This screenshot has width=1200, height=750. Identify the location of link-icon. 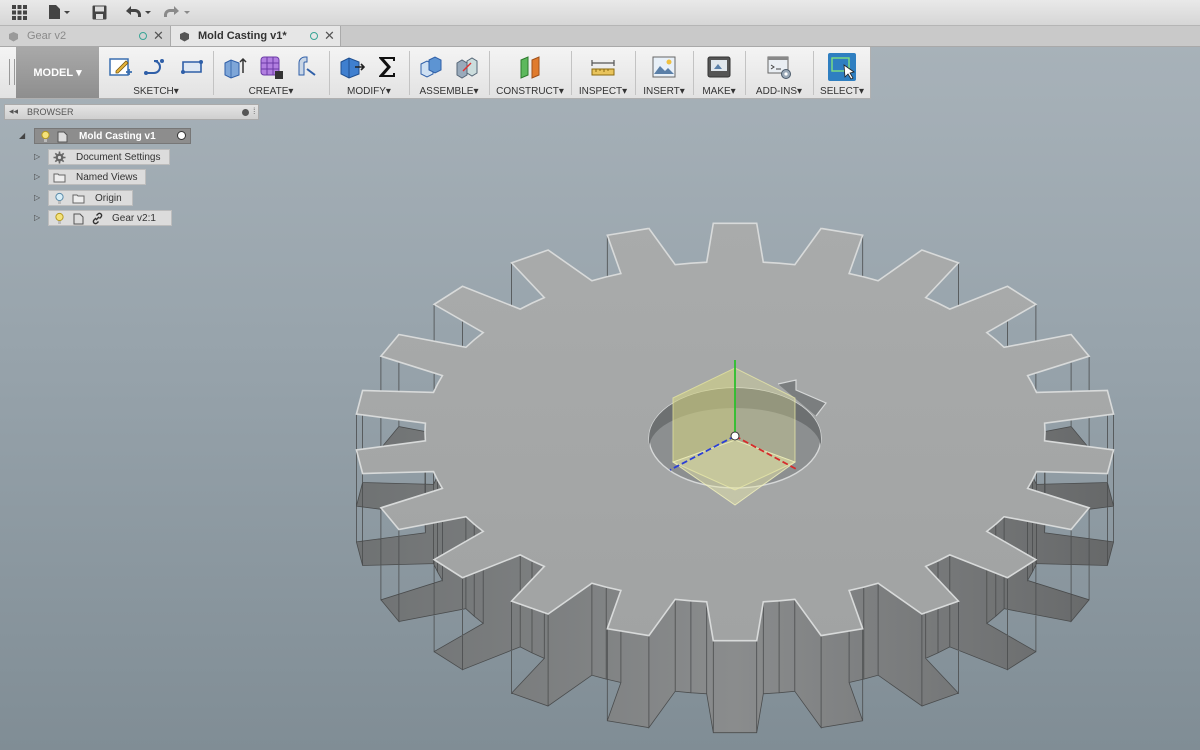
(97, 218).